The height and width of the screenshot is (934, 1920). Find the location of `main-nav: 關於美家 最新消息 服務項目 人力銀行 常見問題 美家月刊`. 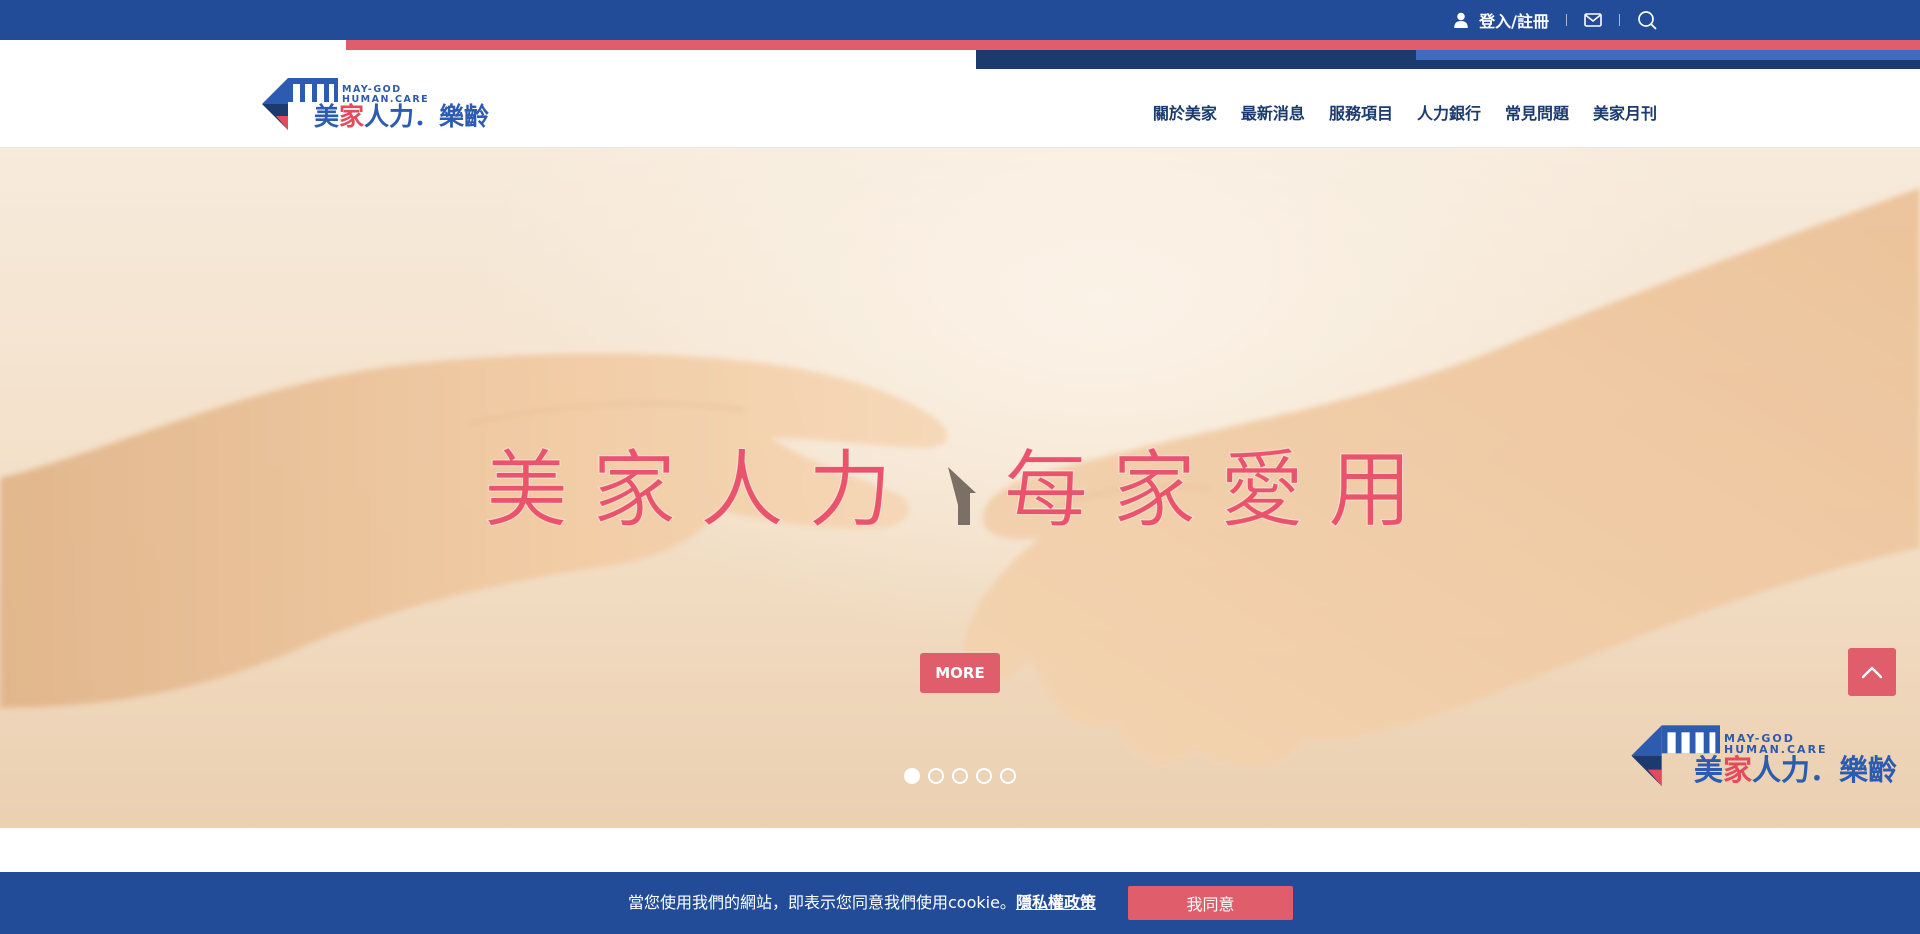

main-nav: 關於美家 最新消息 服務項目 人力銀行 常見問題 美家月刊 is located at coordinates (1393, 112).